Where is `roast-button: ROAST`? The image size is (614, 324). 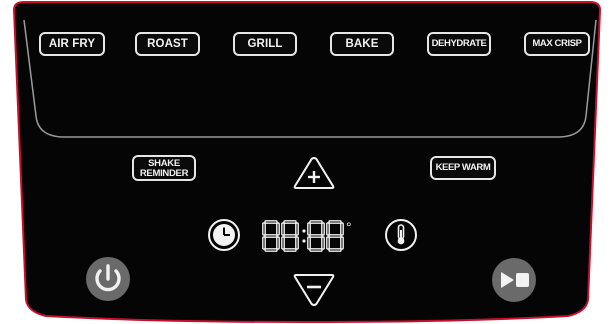
roast-button: ROAST is located at coordinates (167, 44).